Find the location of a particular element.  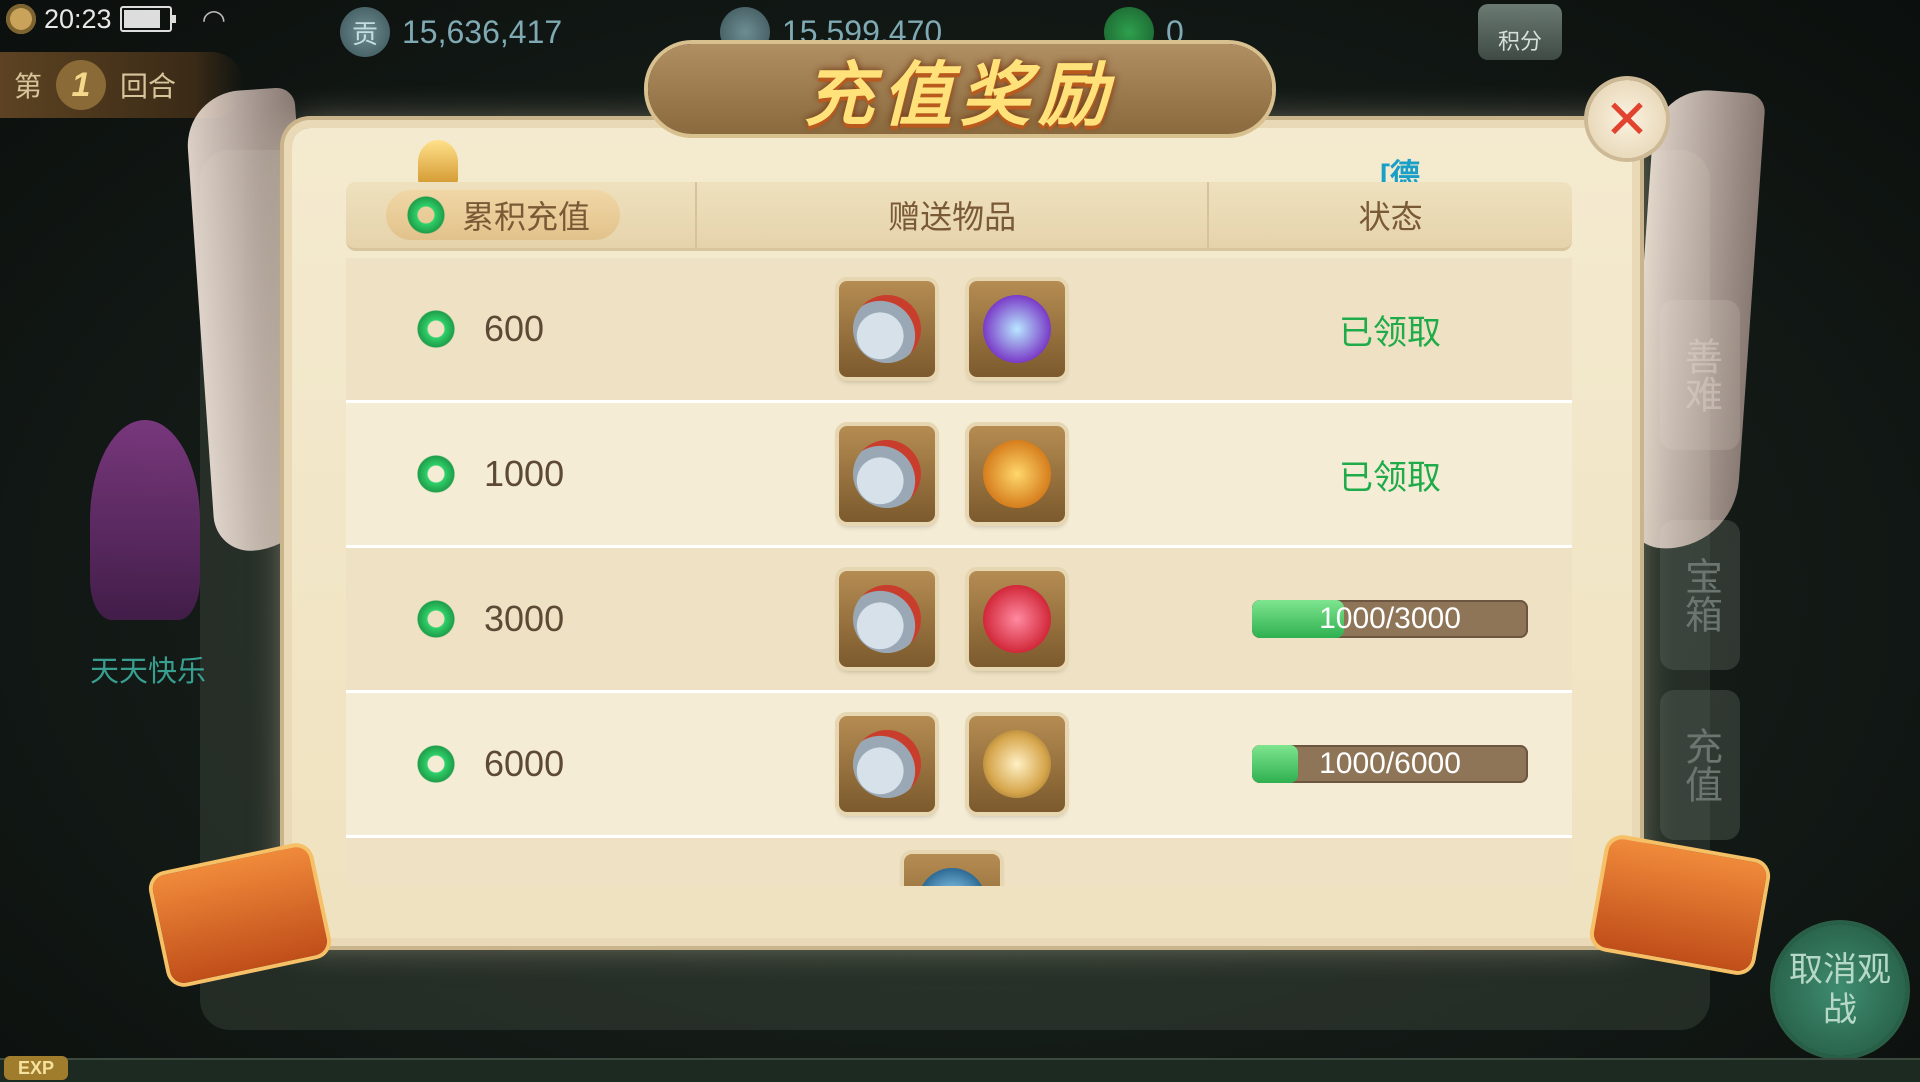

contribution-coin-icon: 贡 is located at coordinates (365, 32).